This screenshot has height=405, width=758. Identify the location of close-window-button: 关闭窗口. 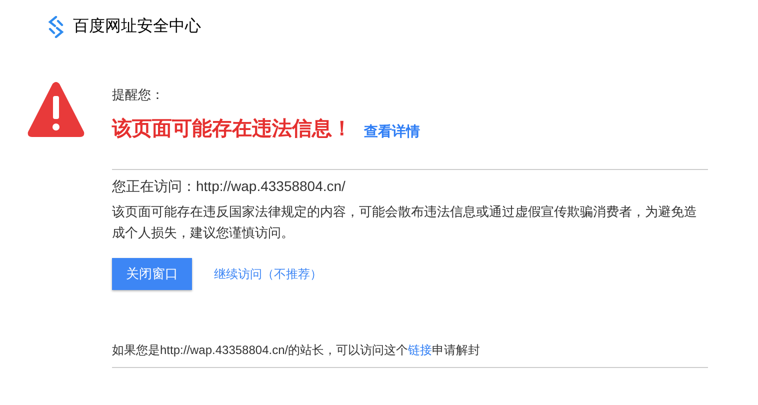
(152, 274).